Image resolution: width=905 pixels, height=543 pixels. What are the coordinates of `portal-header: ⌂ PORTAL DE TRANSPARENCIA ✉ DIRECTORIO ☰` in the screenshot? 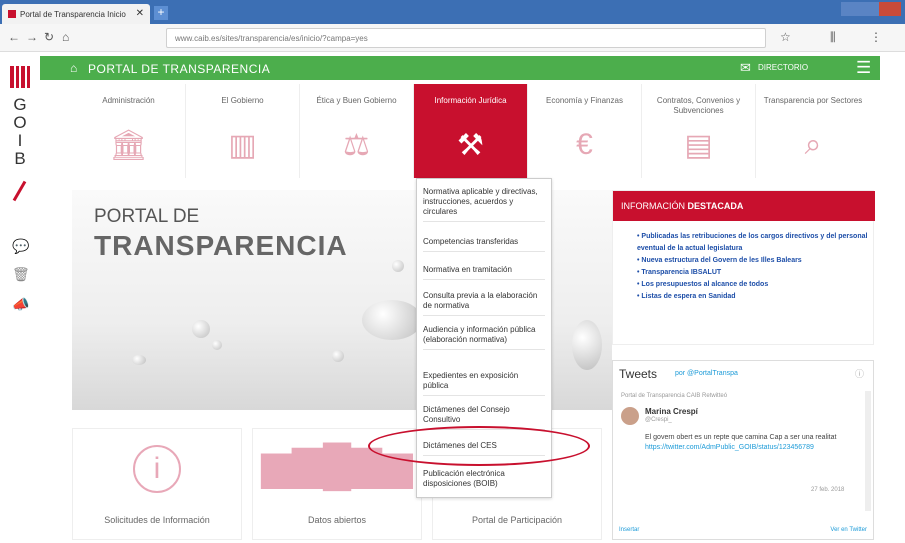 It's located at (460, 68).